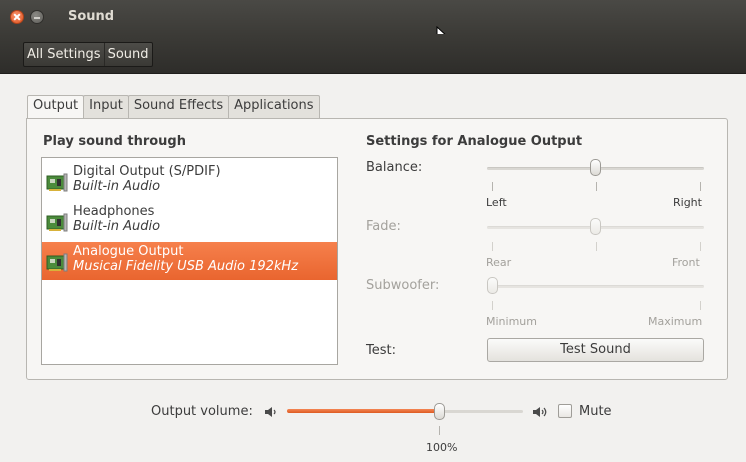 The image size is (746, 462). I want to click on subwoofer-tick-max, so click(700, 305).